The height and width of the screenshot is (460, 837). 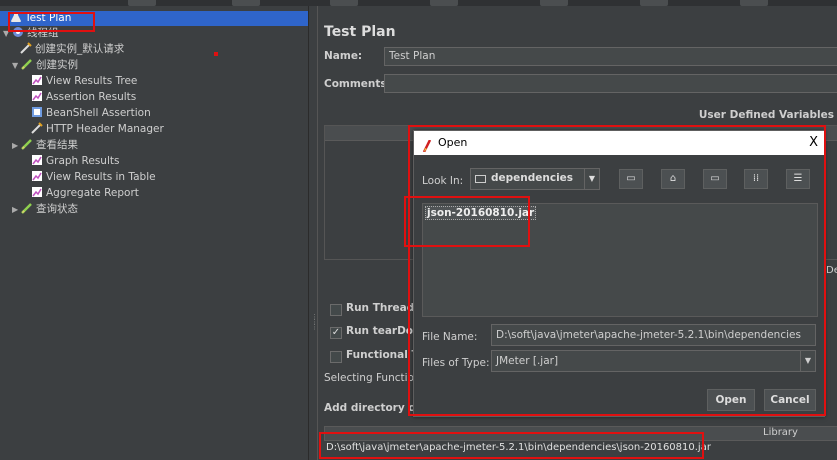 I want to click on tree-item-label: 查询状态, so click(x=57, y=209).